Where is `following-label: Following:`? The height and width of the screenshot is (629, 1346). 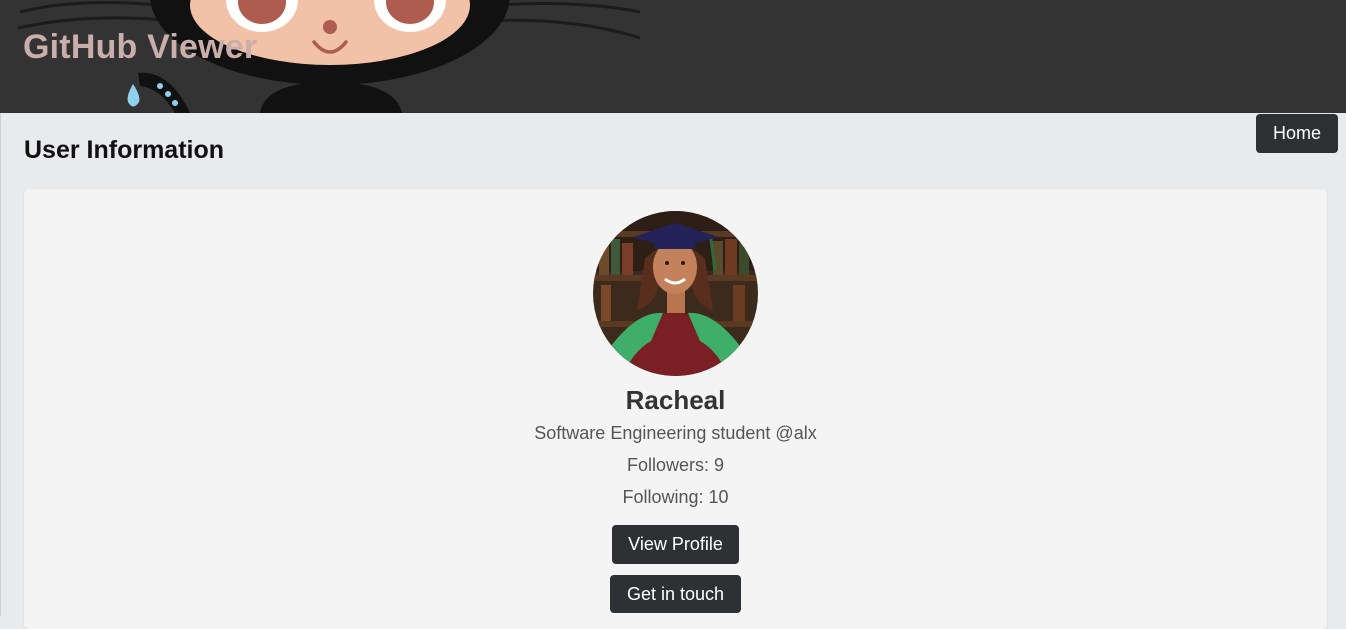
following-label: Following: is located at coordinates (665, 497).